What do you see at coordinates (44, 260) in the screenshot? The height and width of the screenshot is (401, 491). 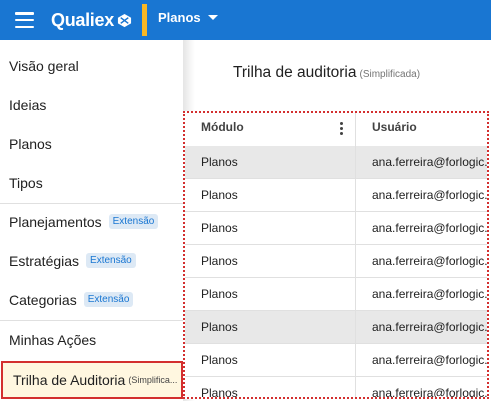 I see `sidebar-item-label: Estratégias` at bounding box center [44, 260].